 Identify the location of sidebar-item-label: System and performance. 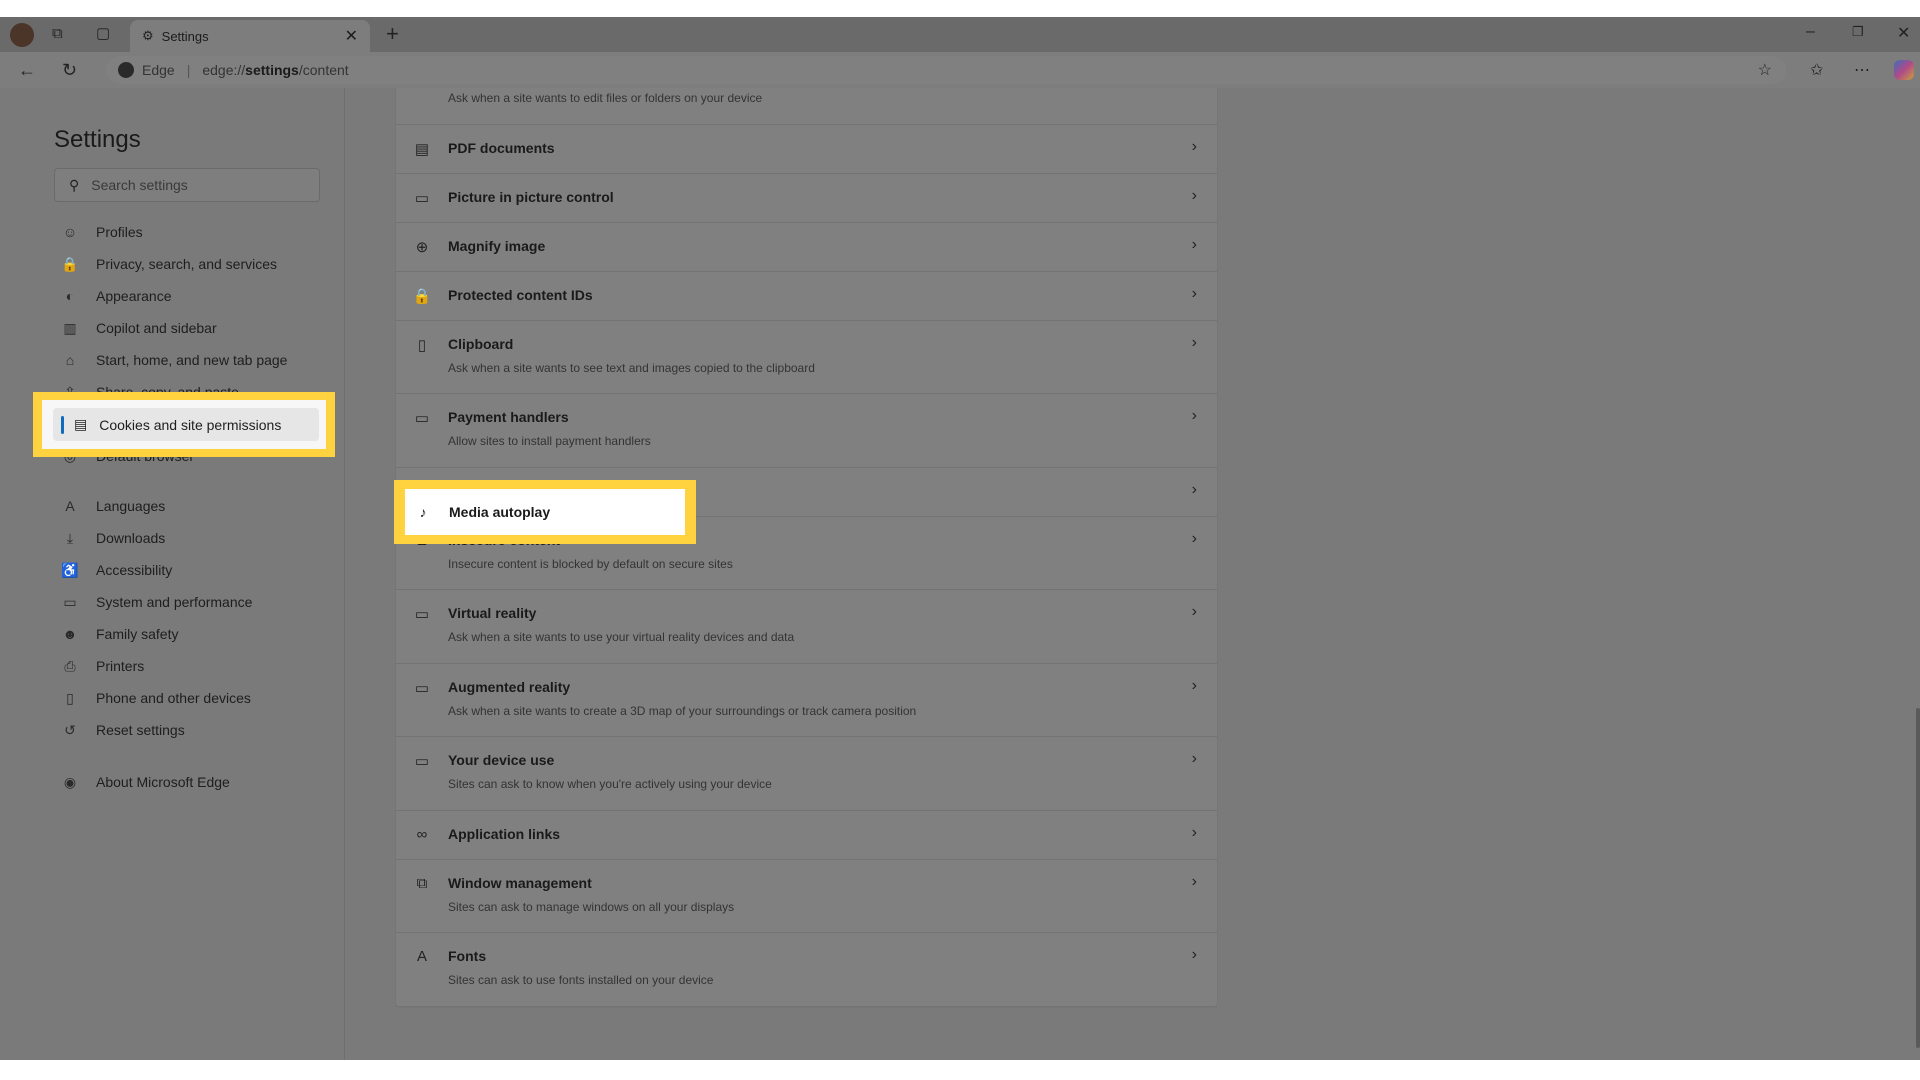
(174, 602).